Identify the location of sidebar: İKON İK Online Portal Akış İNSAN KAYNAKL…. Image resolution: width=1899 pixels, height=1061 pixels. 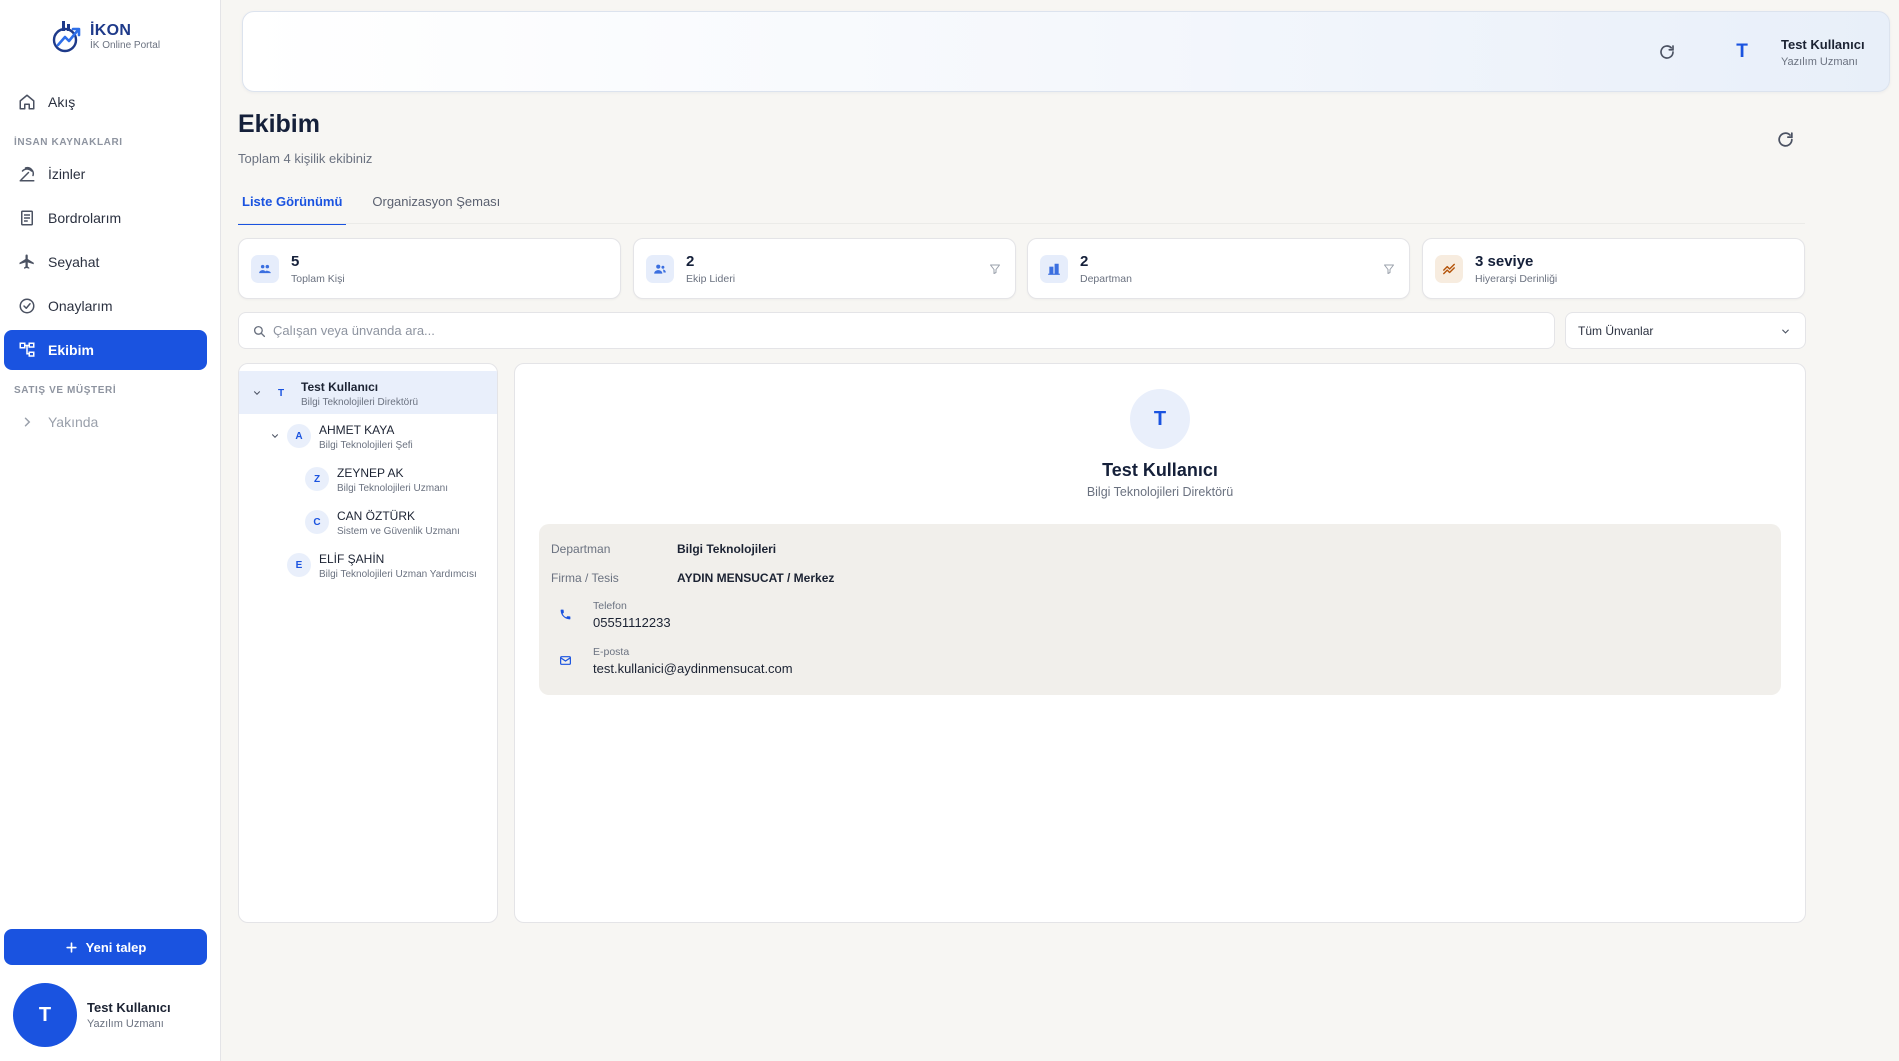
(110, 530).